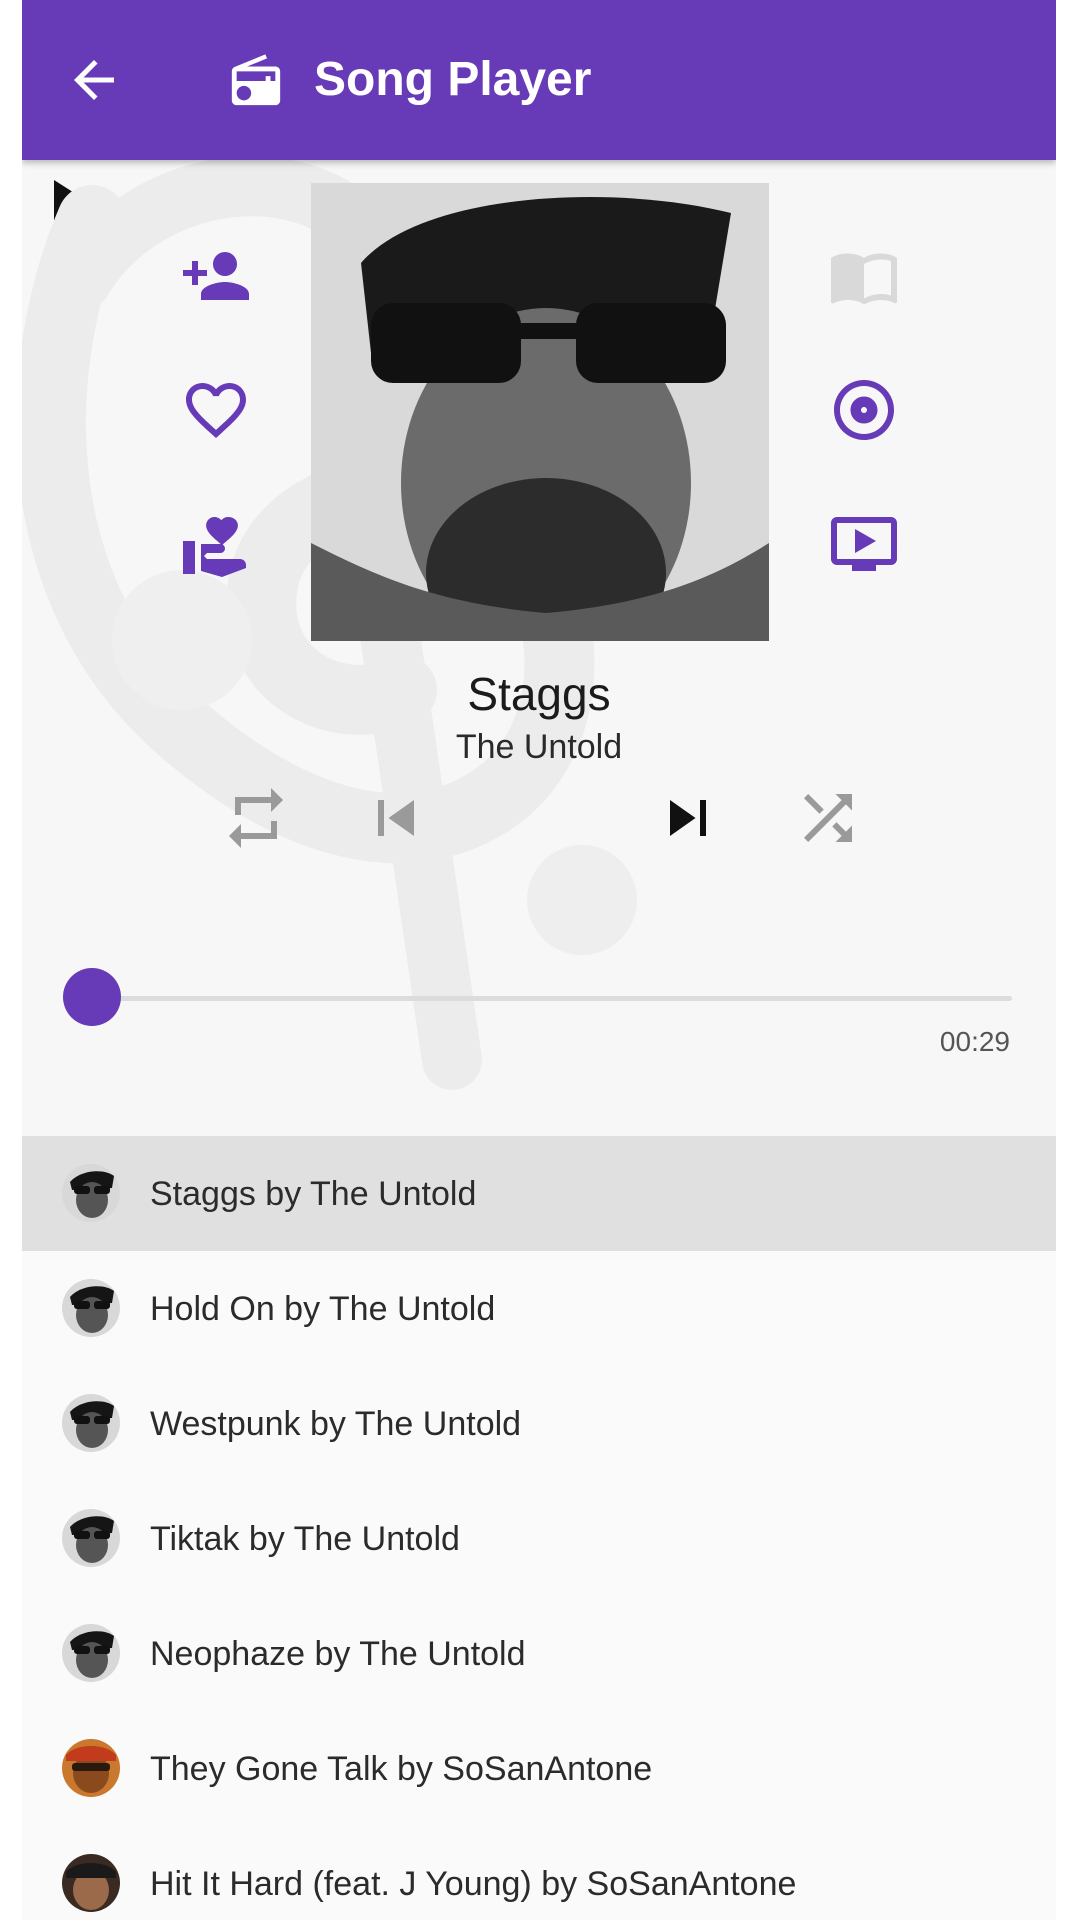  Describe the element at coordinates (864, 544) in the screenshot. I see `video-play-icon` at that location.